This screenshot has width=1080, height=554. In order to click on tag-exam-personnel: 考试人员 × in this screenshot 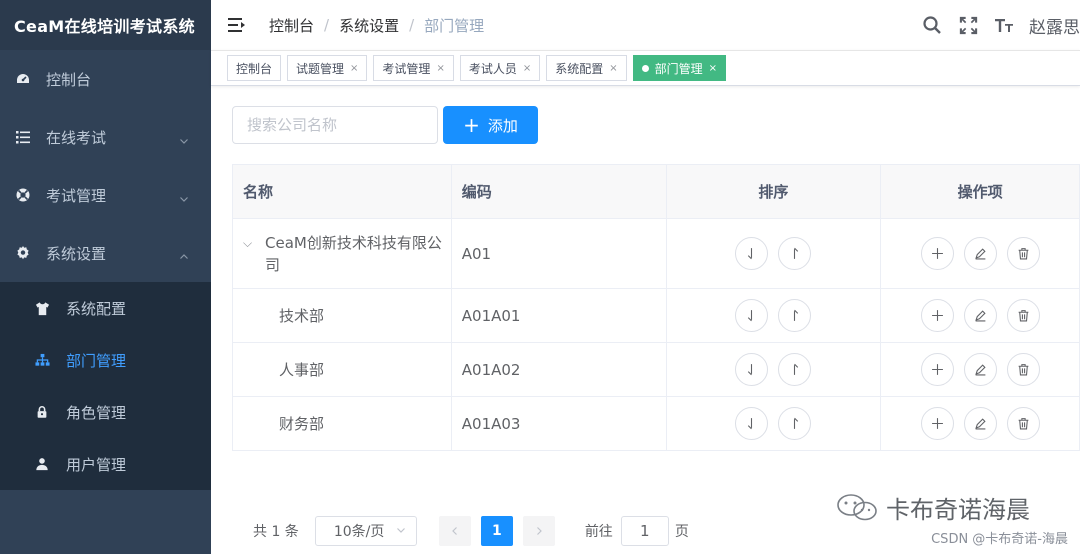, I will do `click(500, 68)`.